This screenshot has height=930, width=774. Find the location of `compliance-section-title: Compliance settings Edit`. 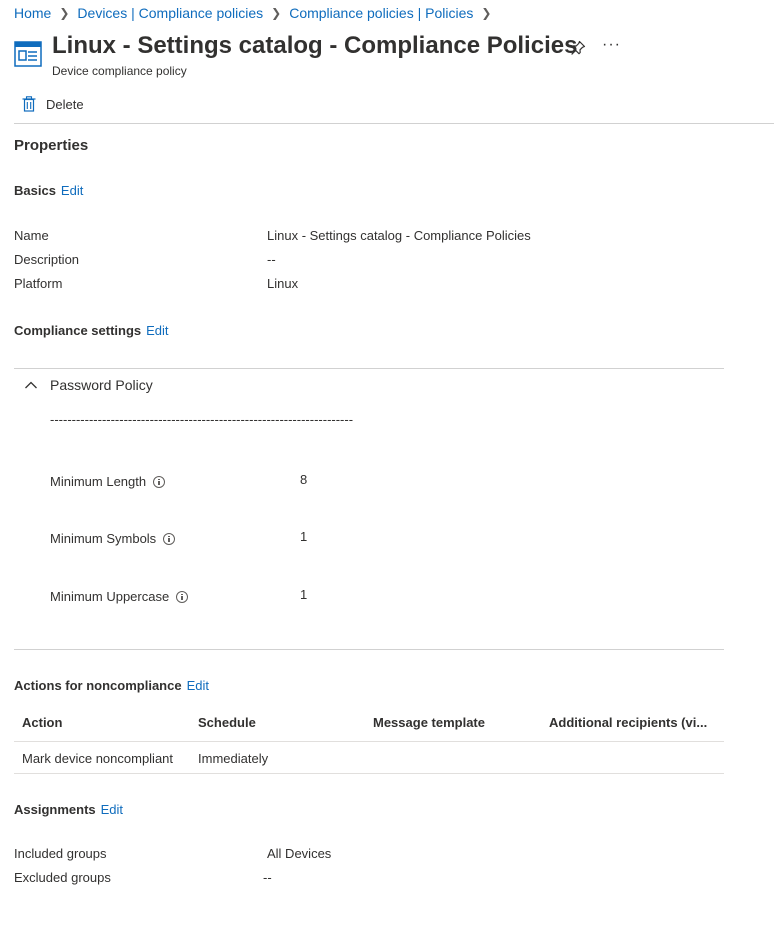

compliance-section-title: Compliance settings Edit is located at coordinates (91, 330).